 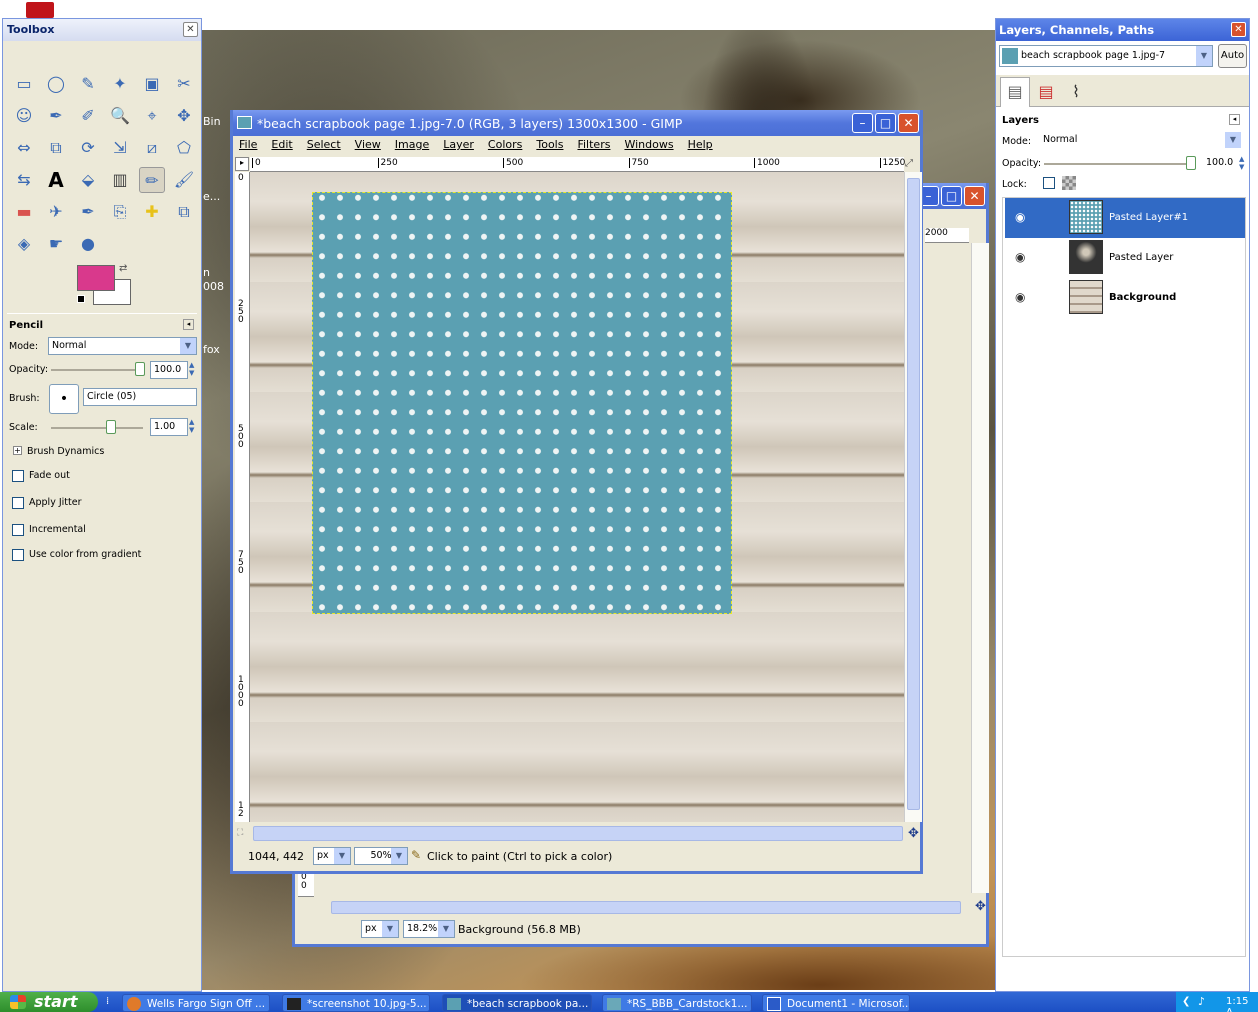 I want to click on menu-file: File, so click(x=248, y=144).